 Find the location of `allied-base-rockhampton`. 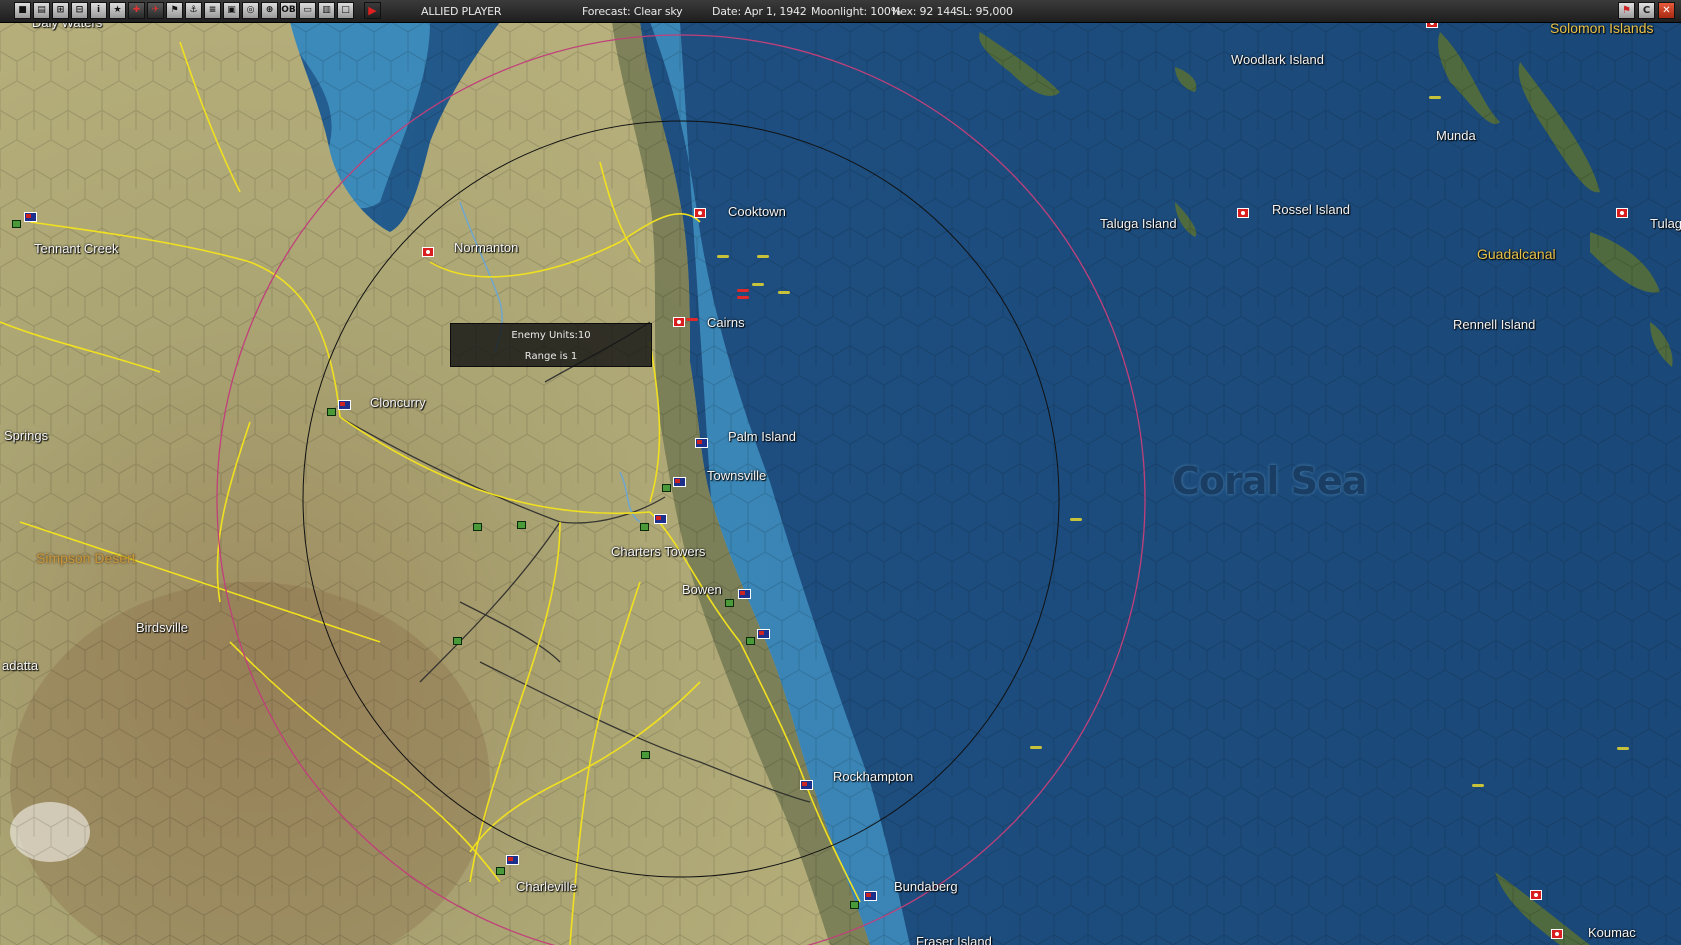

allied-base-rockhampton is located at coordinates (806, 785).